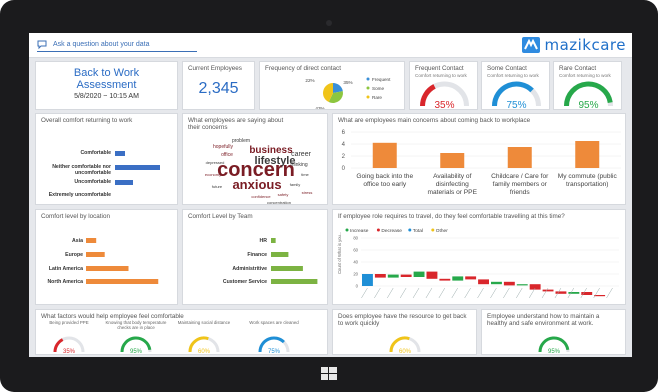 Image resolution: width=658 pixels, height=392 pixels. What do you see at coordinates (384, 184) in the screenshot?
I see `concern-label-line: office too early` at bounding box center [384, 184].